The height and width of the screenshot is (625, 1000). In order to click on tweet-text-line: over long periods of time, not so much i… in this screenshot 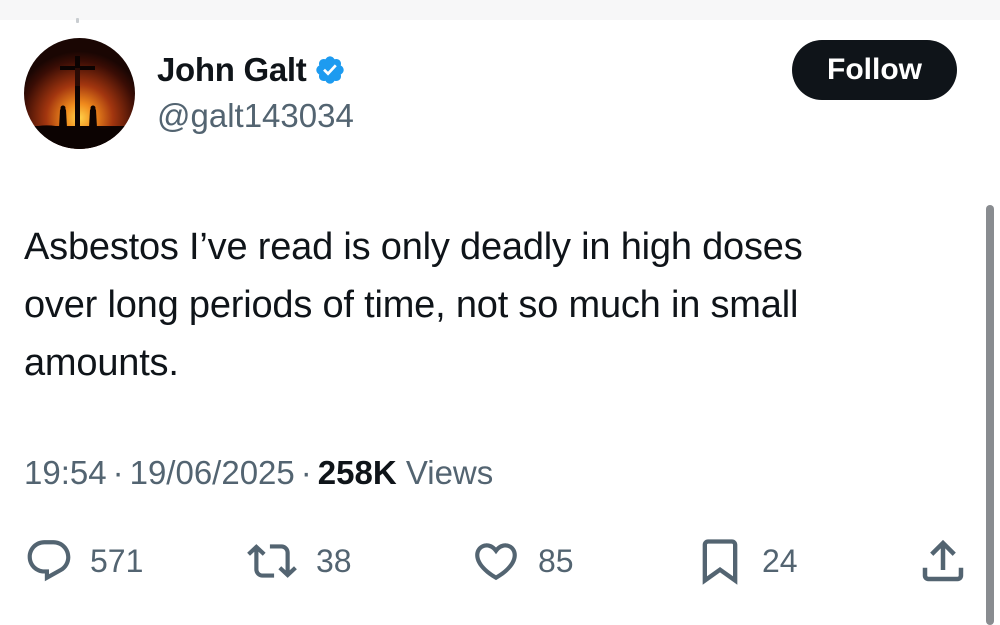, I will do `click(411, 305)`.